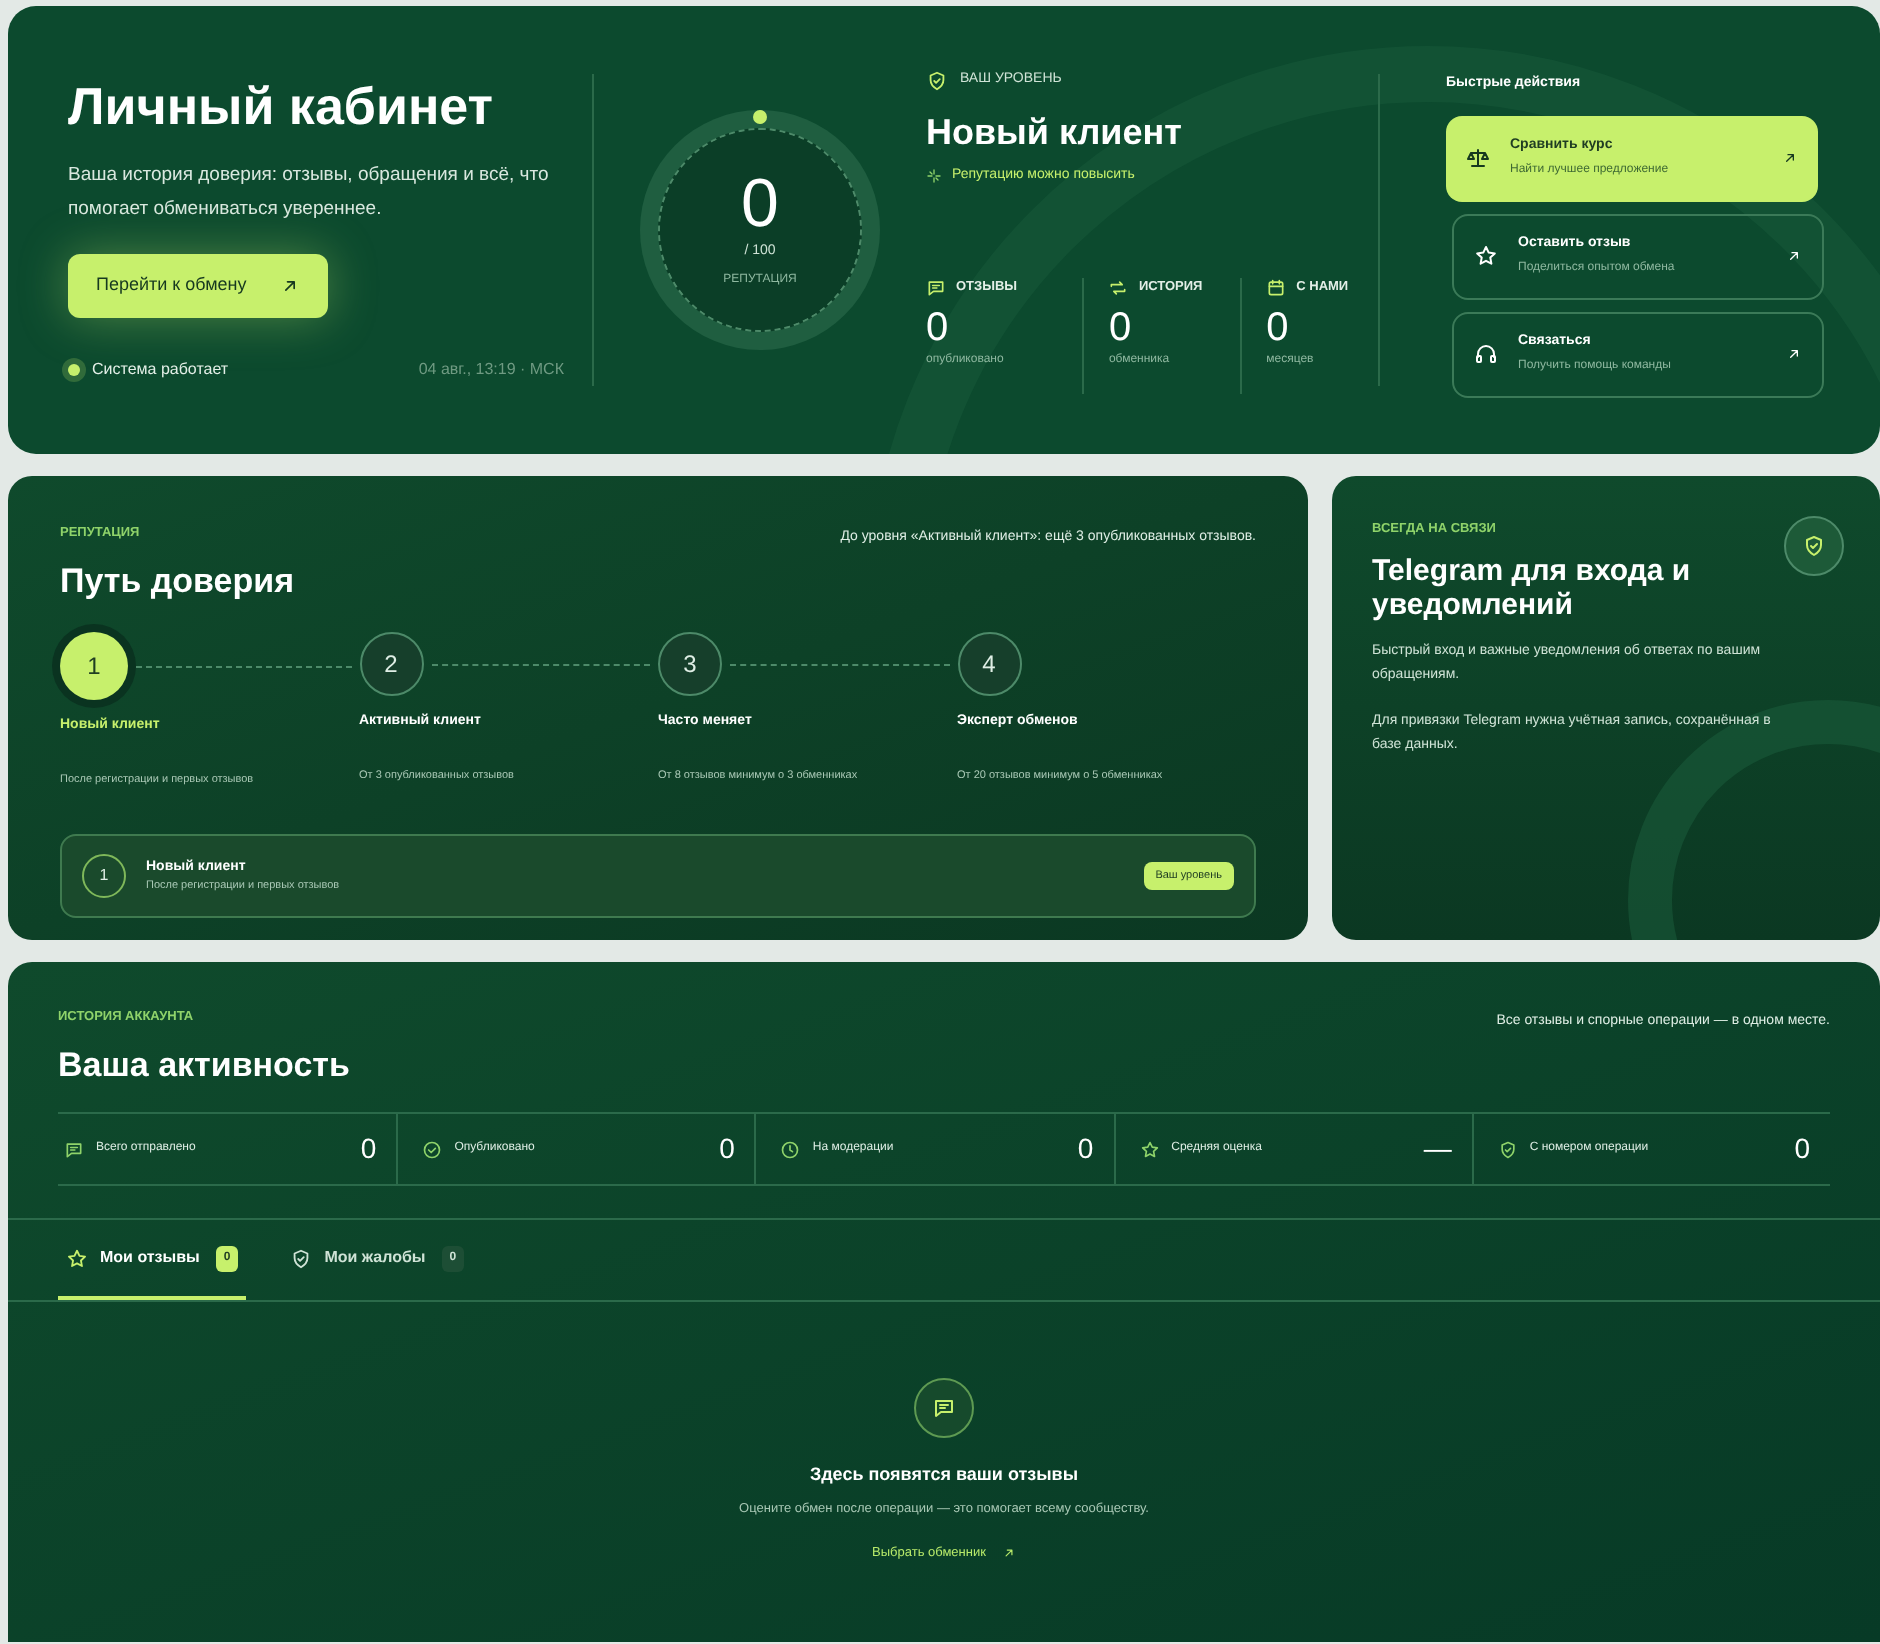 The image size is (1880, 1644). I want to click on page-description: Ваша история доверия: отзывы, обращения и всё, что помогает обмениваться увереннее., so click(309, 193).